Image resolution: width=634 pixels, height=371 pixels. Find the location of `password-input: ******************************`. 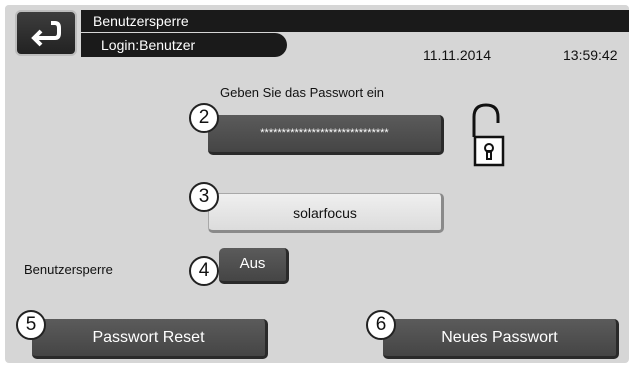

password-input: ****************************** is located at coordinates (326, 135).